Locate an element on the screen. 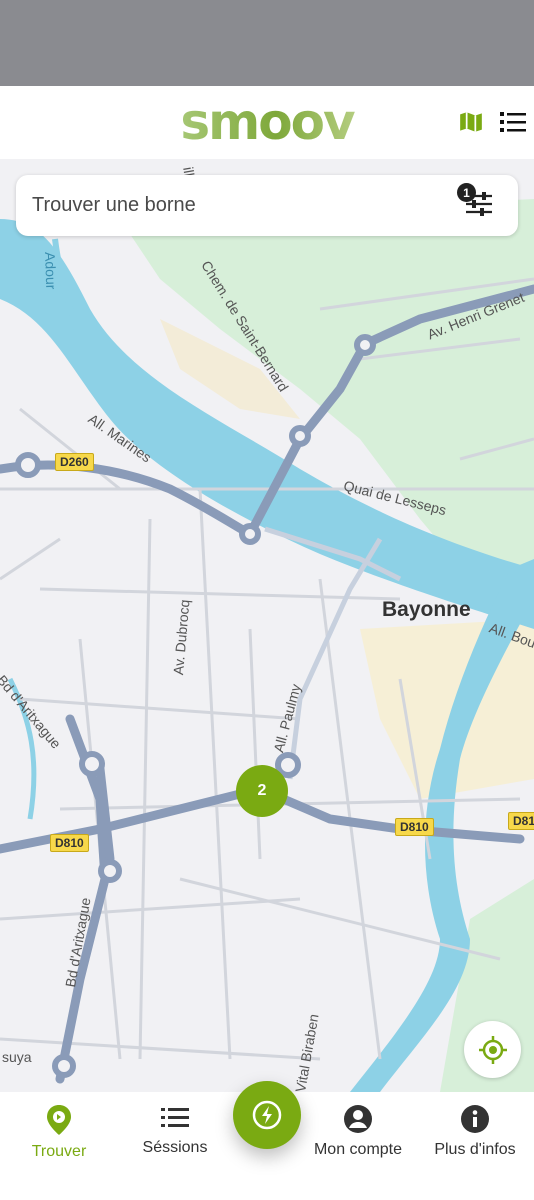  search-input: Trouver une borne is located at coordinates (267, 205).